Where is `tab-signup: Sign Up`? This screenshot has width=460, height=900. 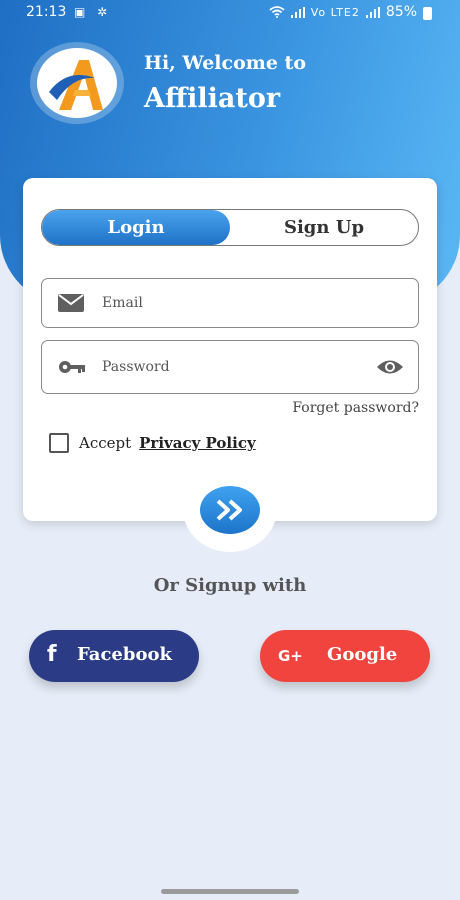 tab-signup: Sign Up is located at coordinates (324, 227).